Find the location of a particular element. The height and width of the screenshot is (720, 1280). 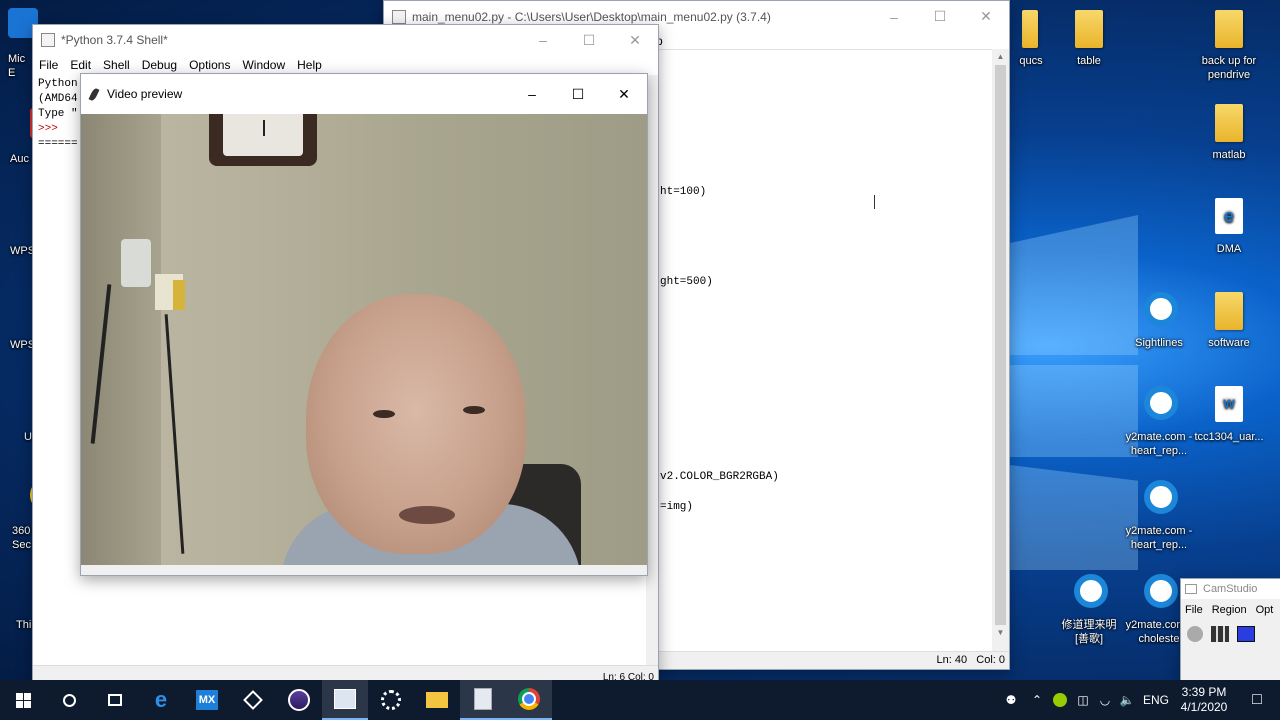

tray-usb-icon: ◫ is located at coordinates (1083, 700).